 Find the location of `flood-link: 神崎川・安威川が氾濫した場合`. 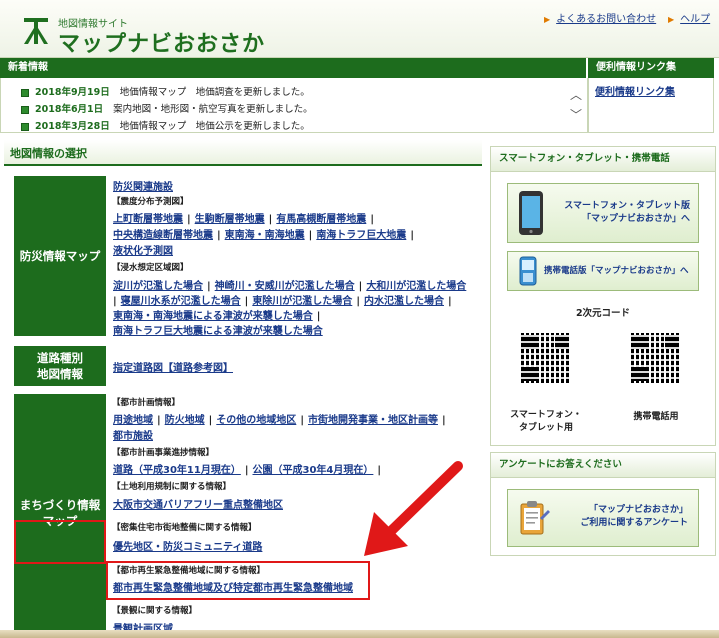

flood-link: 神崎川・安威川が氾濫した場合 is located at coordinates (285, 286).